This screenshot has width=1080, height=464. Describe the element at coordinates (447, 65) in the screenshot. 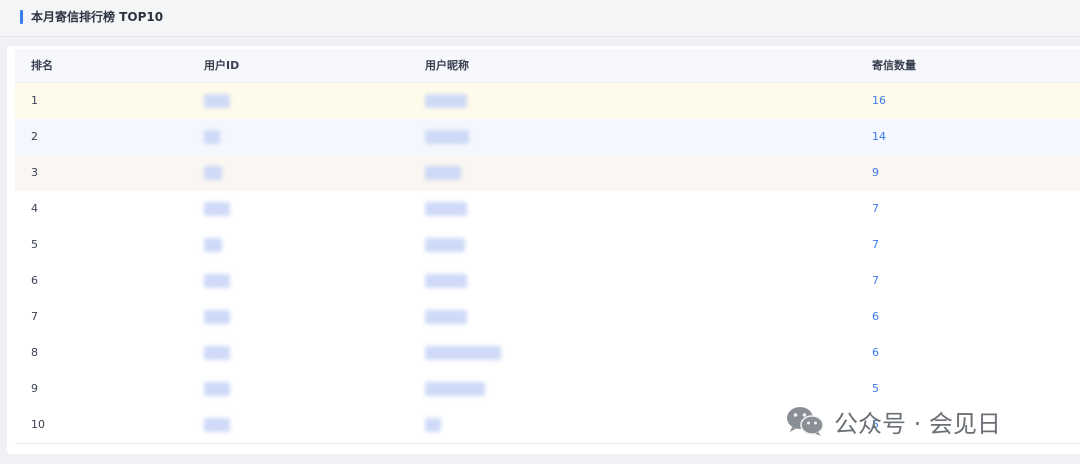

I see `header-nickname: 用户昵称` at that location.